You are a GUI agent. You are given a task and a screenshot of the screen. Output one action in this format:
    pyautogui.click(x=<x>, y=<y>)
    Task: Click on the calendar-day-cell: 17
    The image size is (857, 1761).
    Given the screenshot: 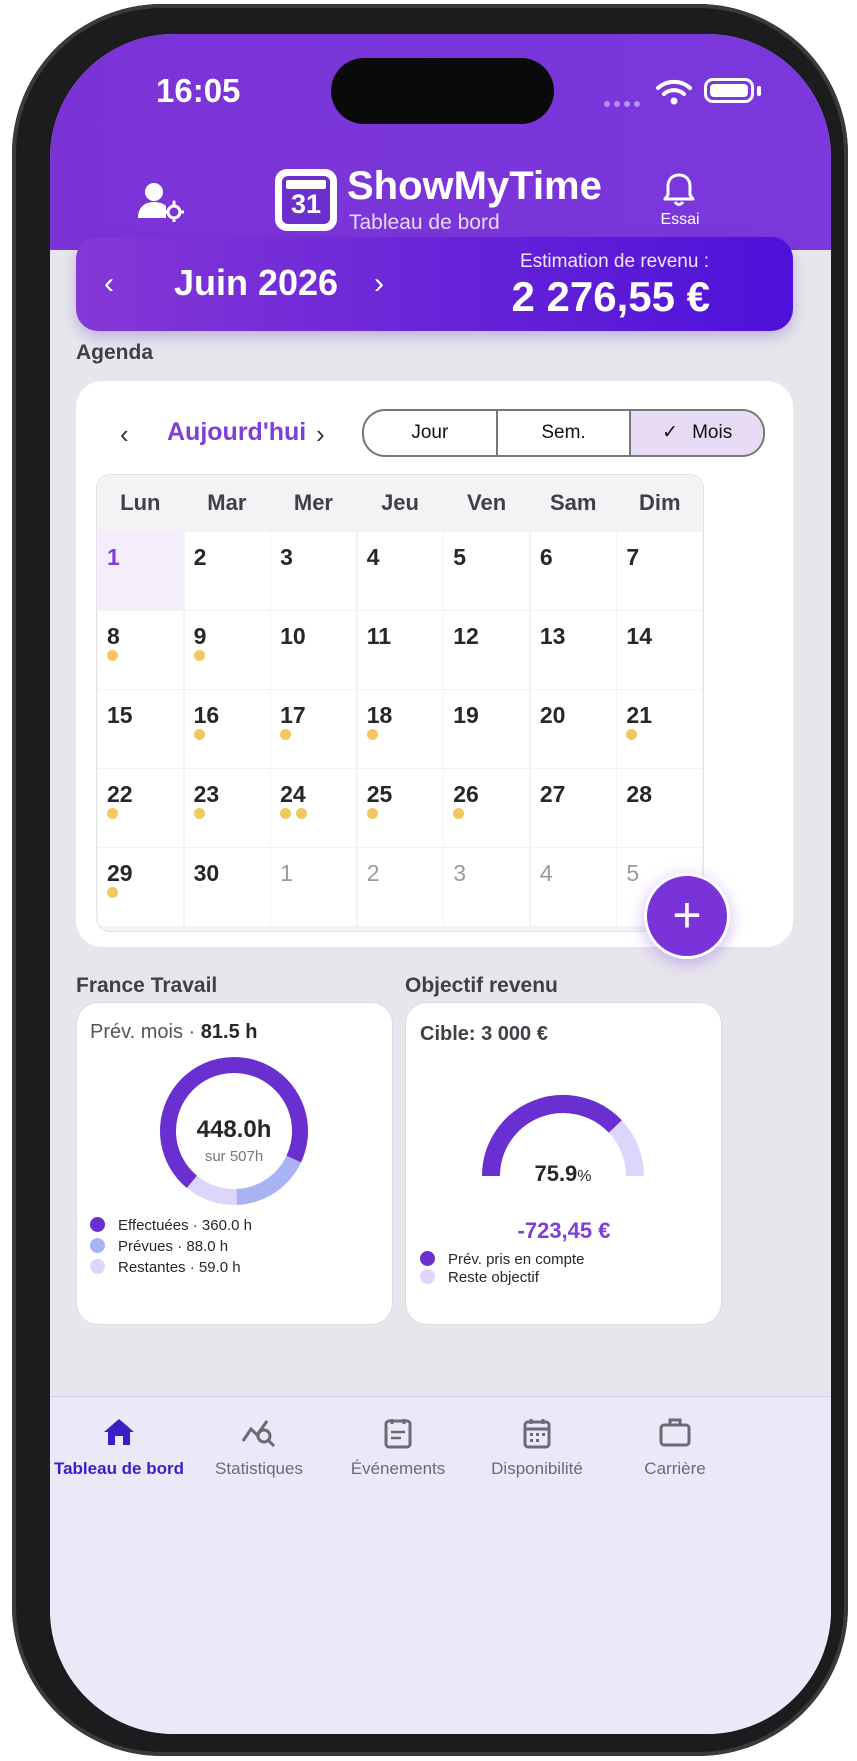 What is the action you would take?
    pyautogui.click(x=314, y=729)
    